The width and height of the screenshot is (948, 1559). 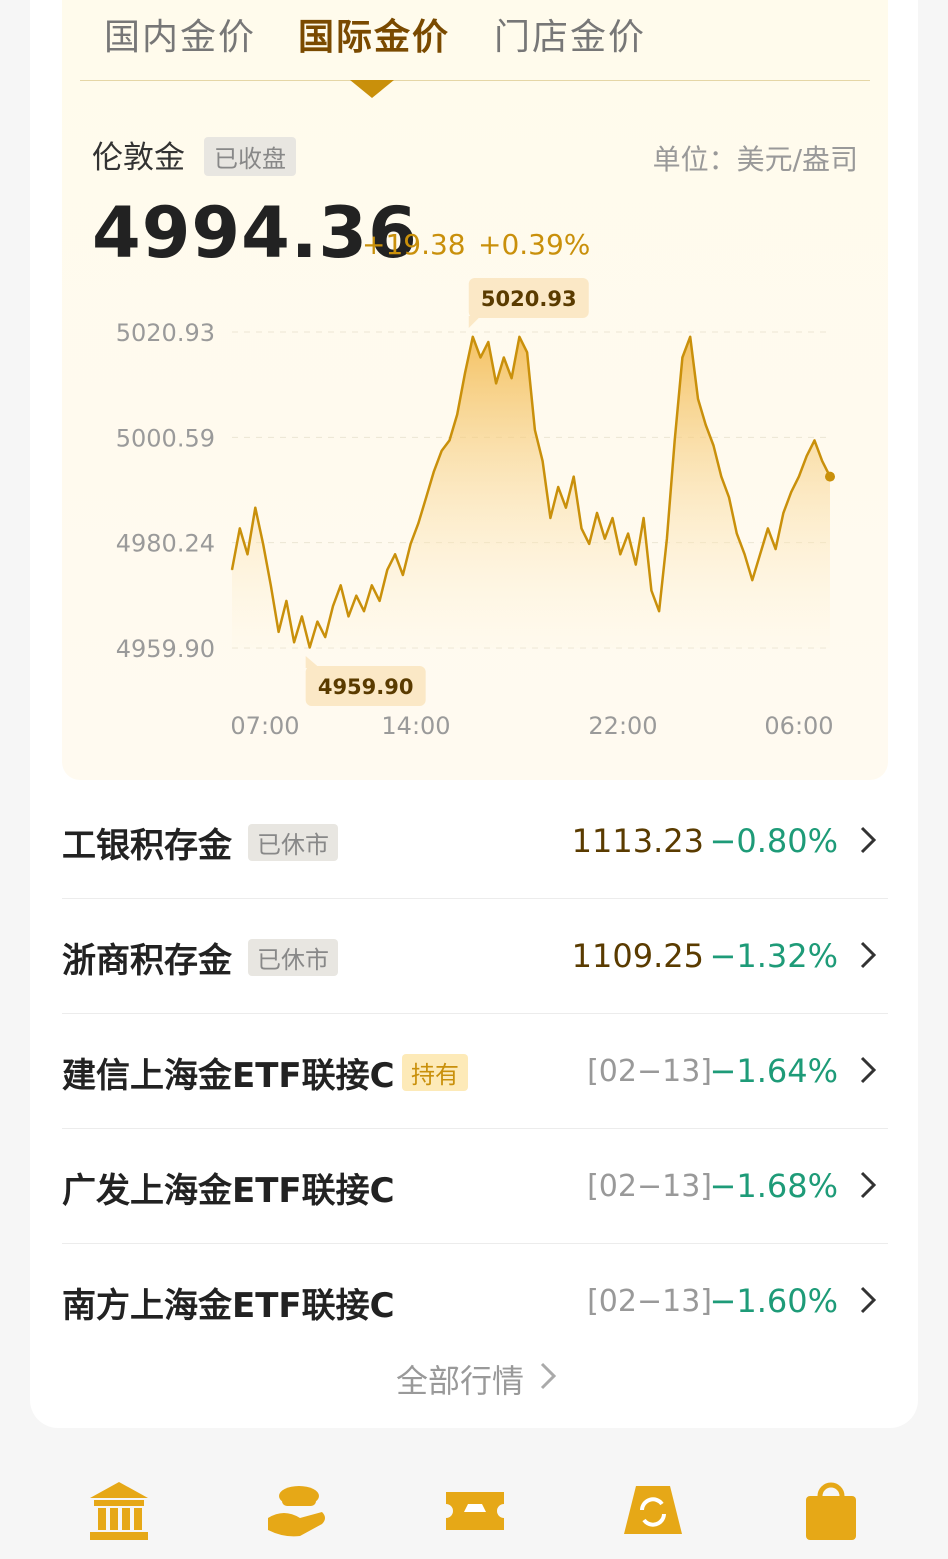 I want to click on shopping-bag-icon, so click(x=831, y=1511).